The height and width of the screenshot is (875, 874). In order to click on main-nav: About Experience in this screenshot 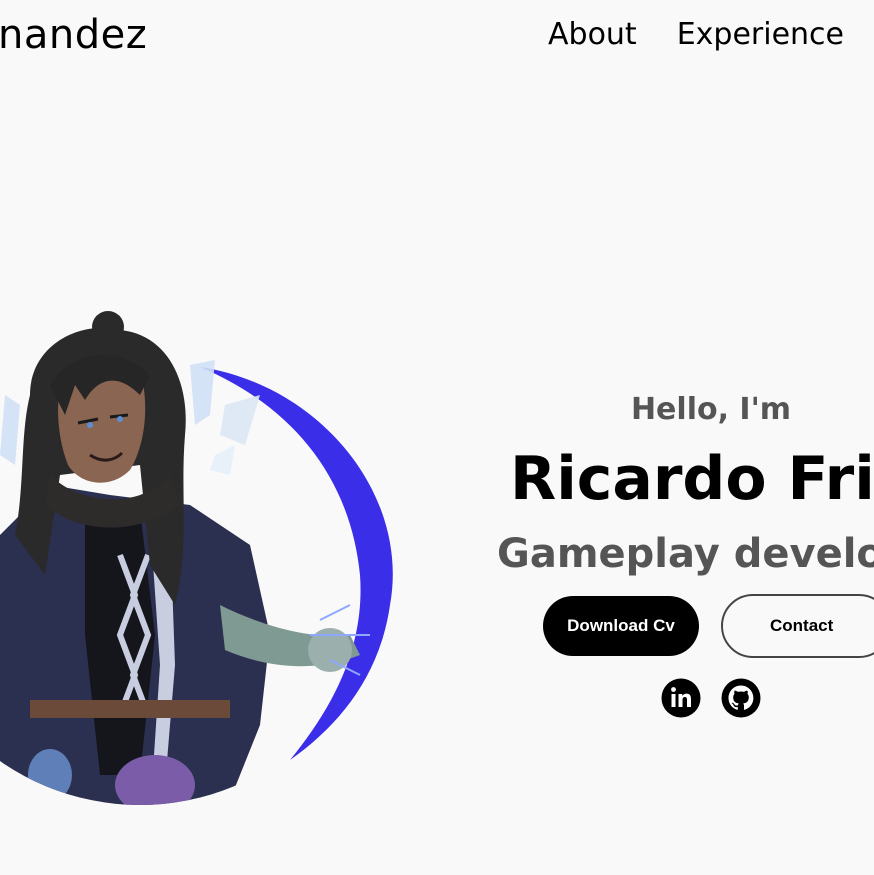, I will do `click(696, 35)`.